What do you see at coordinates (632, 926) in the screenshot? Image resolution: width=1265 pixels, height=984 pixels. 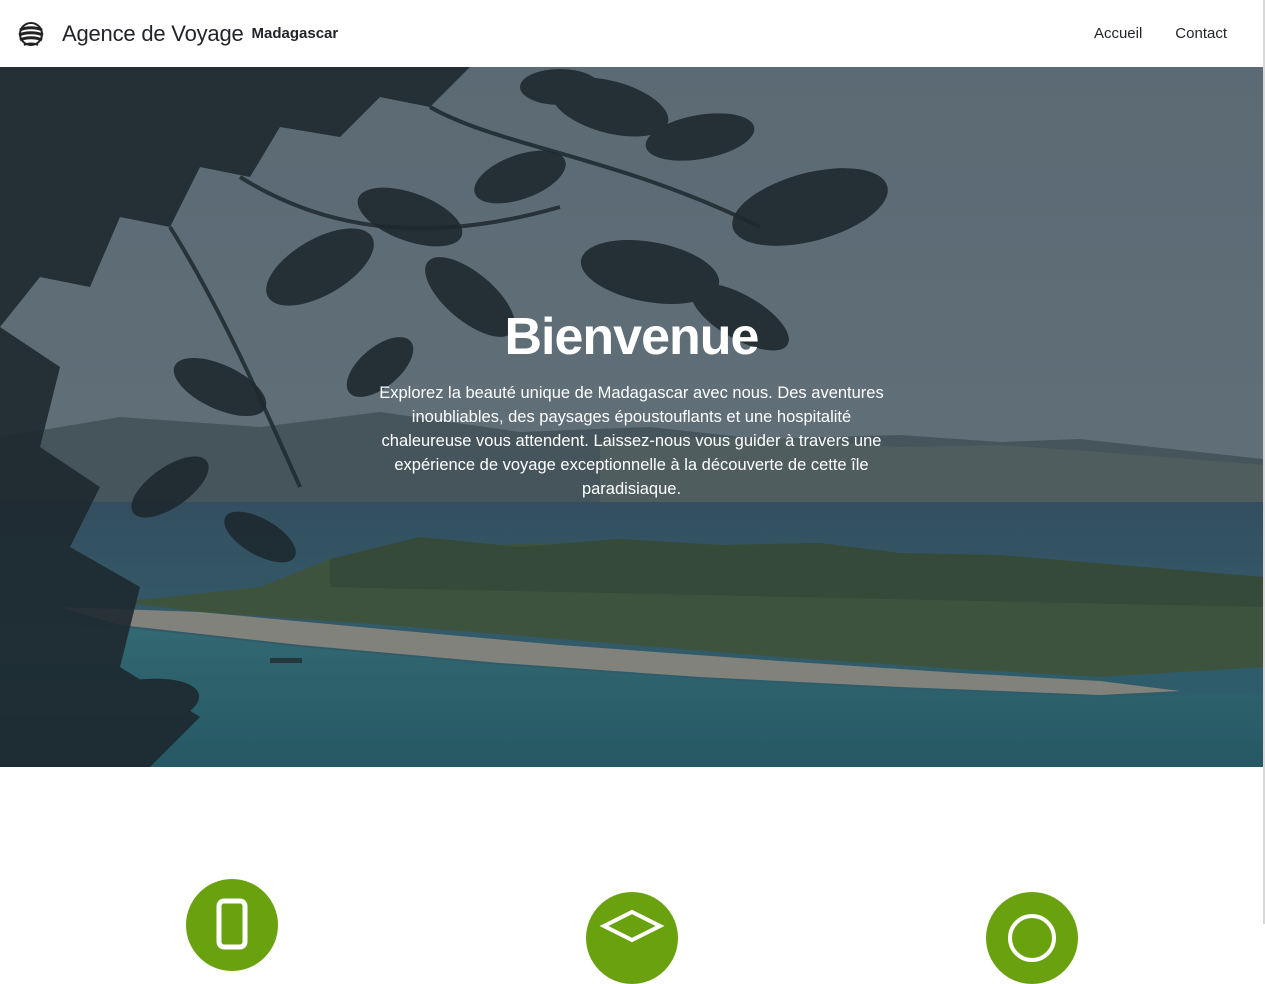 I see `graduation-cap-icon` at bounding box center [632, 926].